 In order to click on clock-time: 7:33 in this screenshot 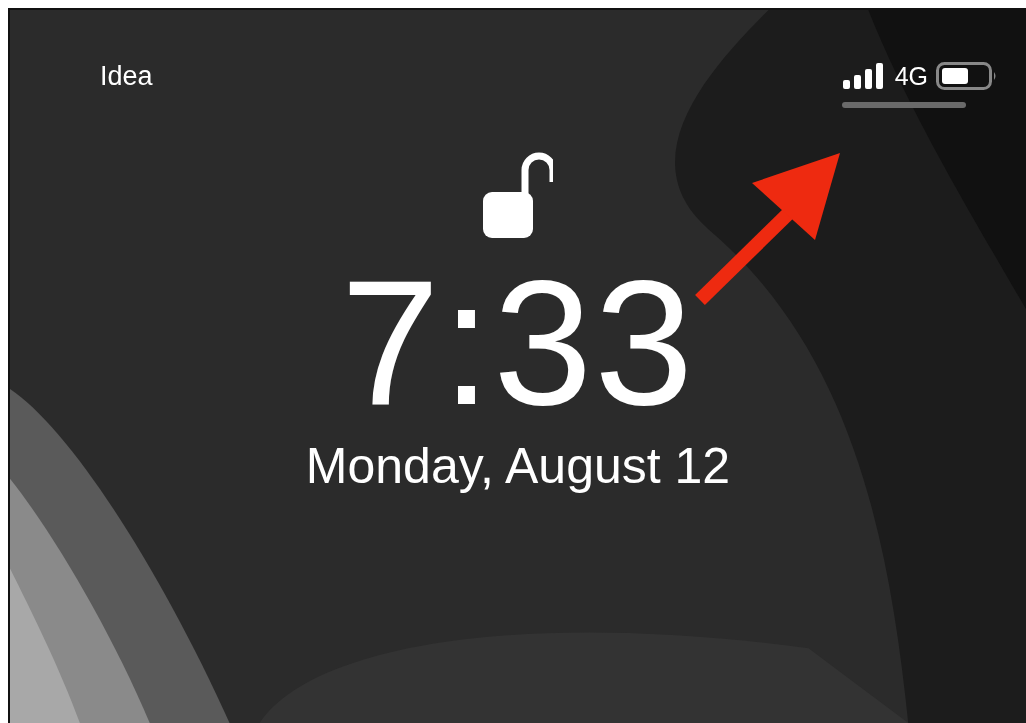, I will do `click(518, 343)`.